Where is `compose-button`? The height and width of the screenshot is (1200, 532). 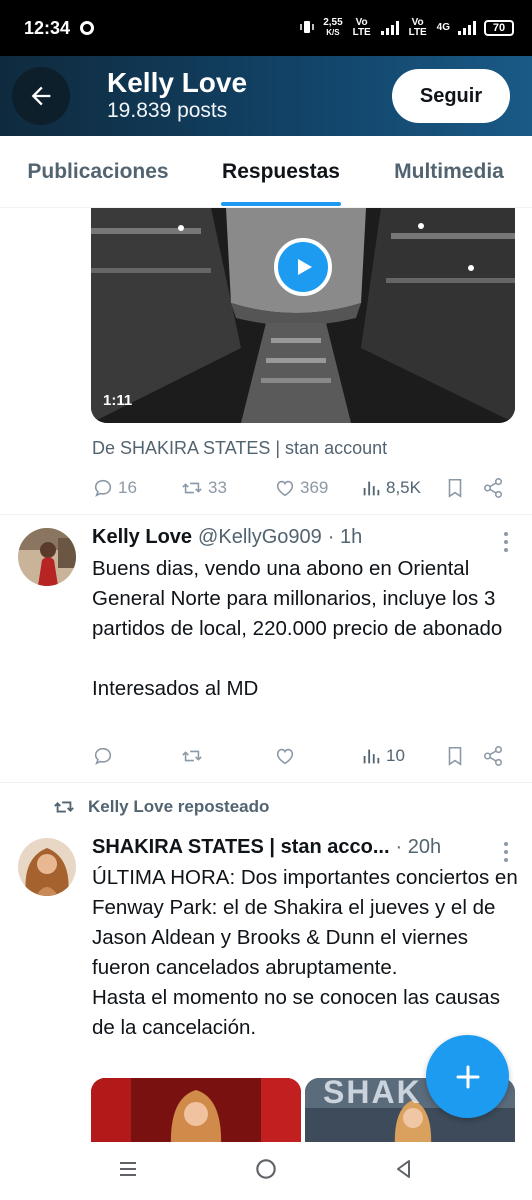
compose-button is located at coordinates (467, 1076).